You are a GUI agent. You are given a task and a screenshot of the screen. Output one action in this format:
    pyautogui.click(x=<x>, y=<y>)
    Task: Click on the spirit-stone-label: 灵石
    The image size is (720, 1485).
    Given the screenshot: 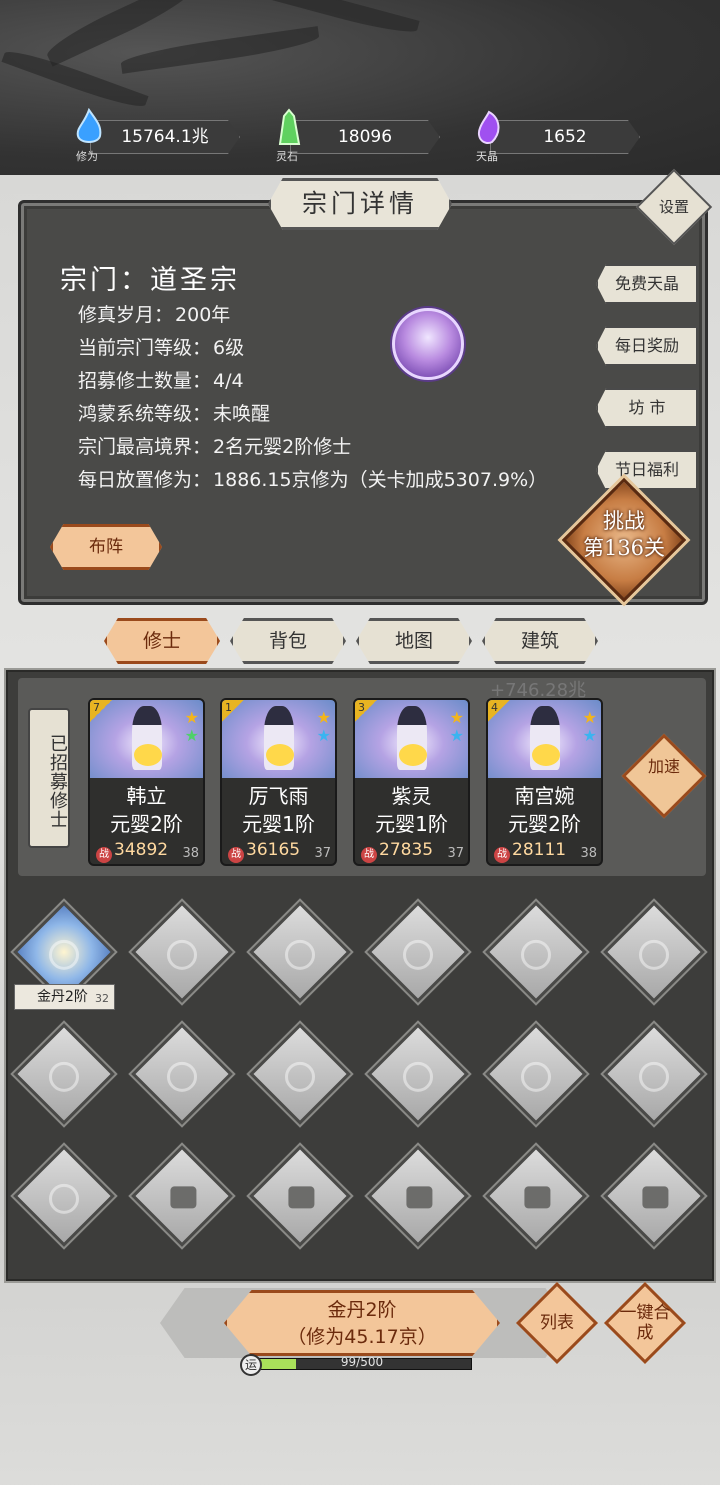 What is the action you would take?
    pyautogui.click(x=287, y=156)
    